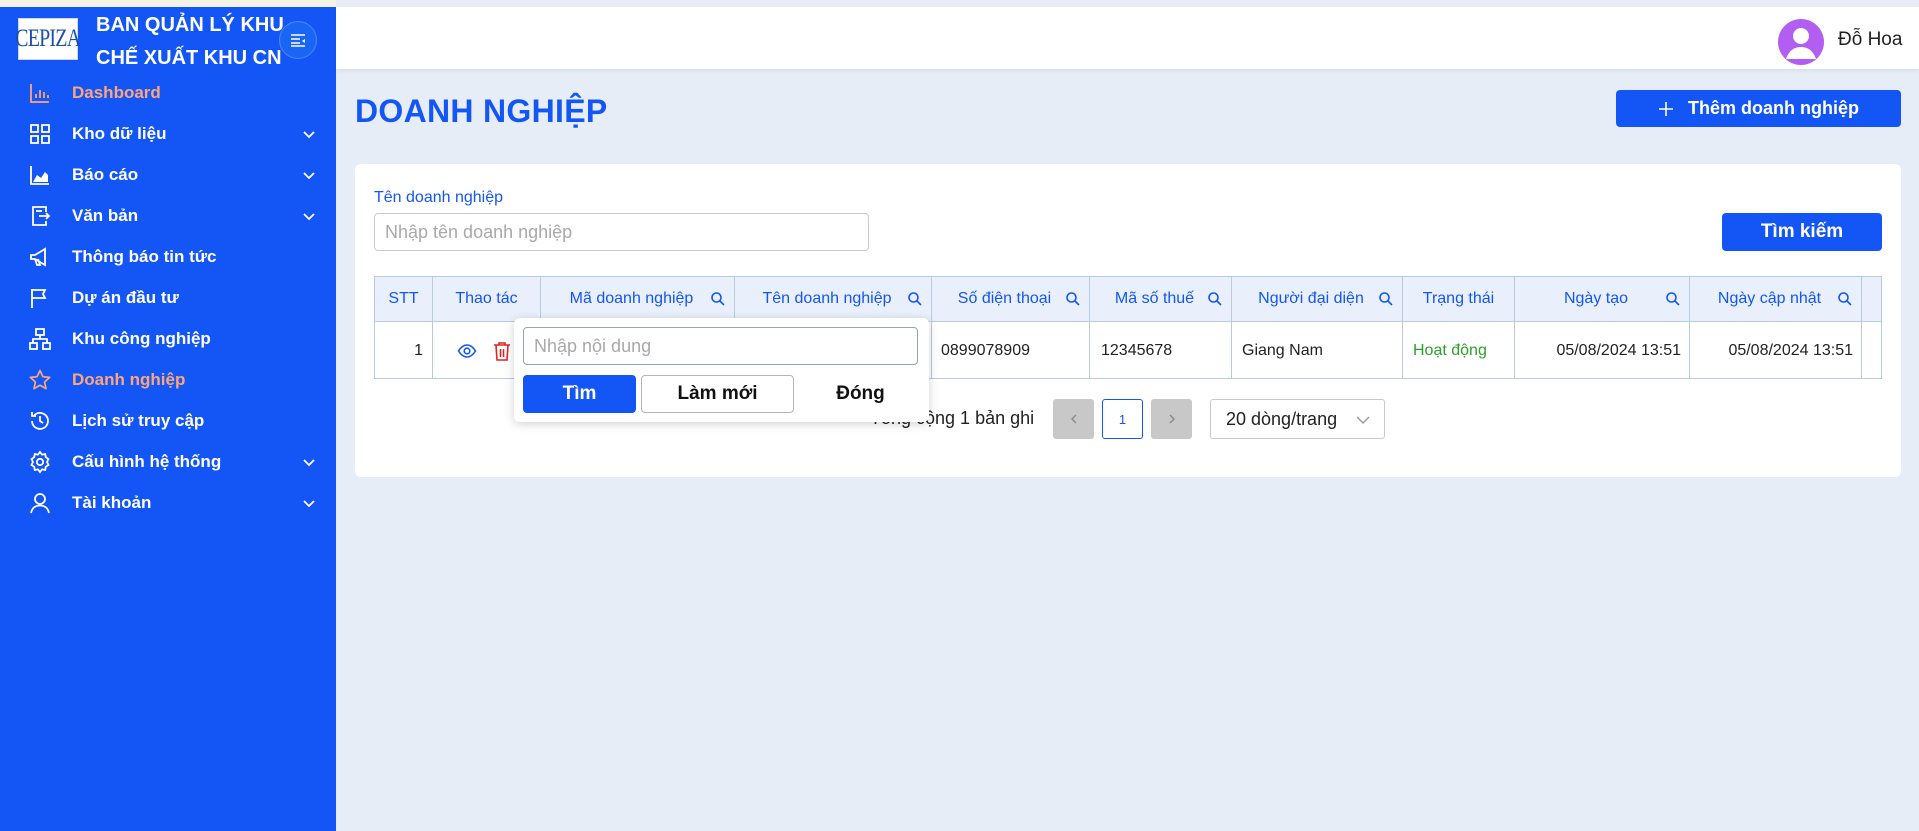 The height and width of the screenshot is (831, 1919). What do you see at coordinates (1011, 350) in the screenshot?
I see `cell-phone: 0899078909` at bounding box center [1011, 350].